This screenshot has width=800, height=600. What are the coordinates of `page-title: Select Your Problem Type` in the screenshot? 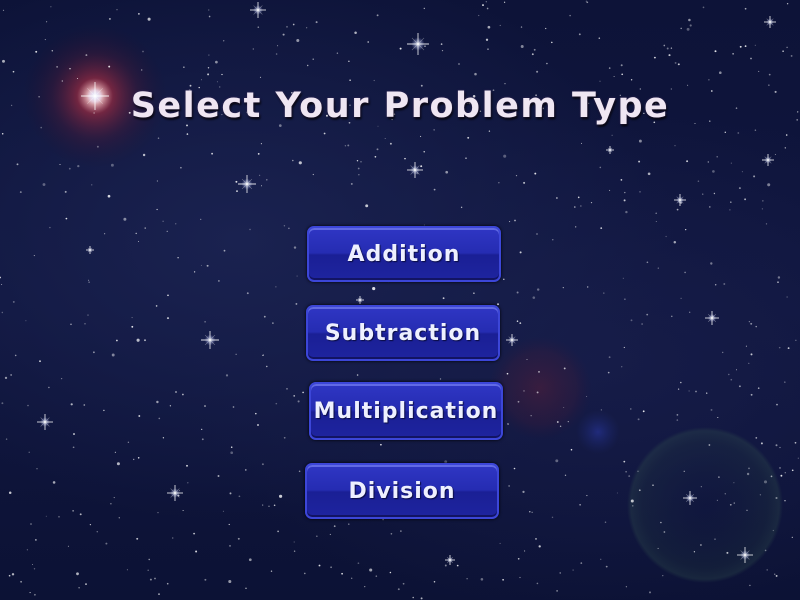 It's located at (400, 106).